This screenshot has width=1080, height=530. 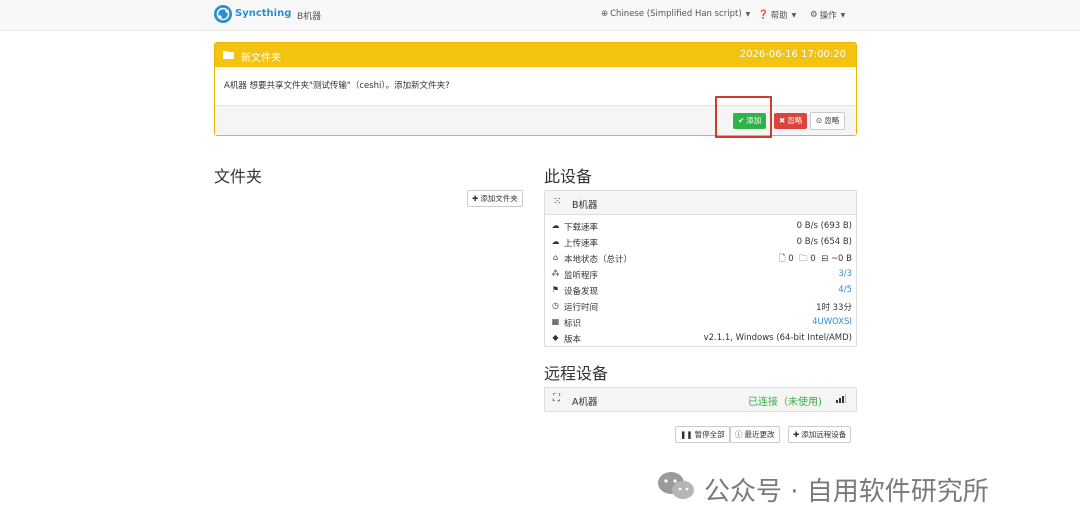 I want to click on wechat-watermark: 公众号 · 自用软件研究所, so click(x=822, y=489).